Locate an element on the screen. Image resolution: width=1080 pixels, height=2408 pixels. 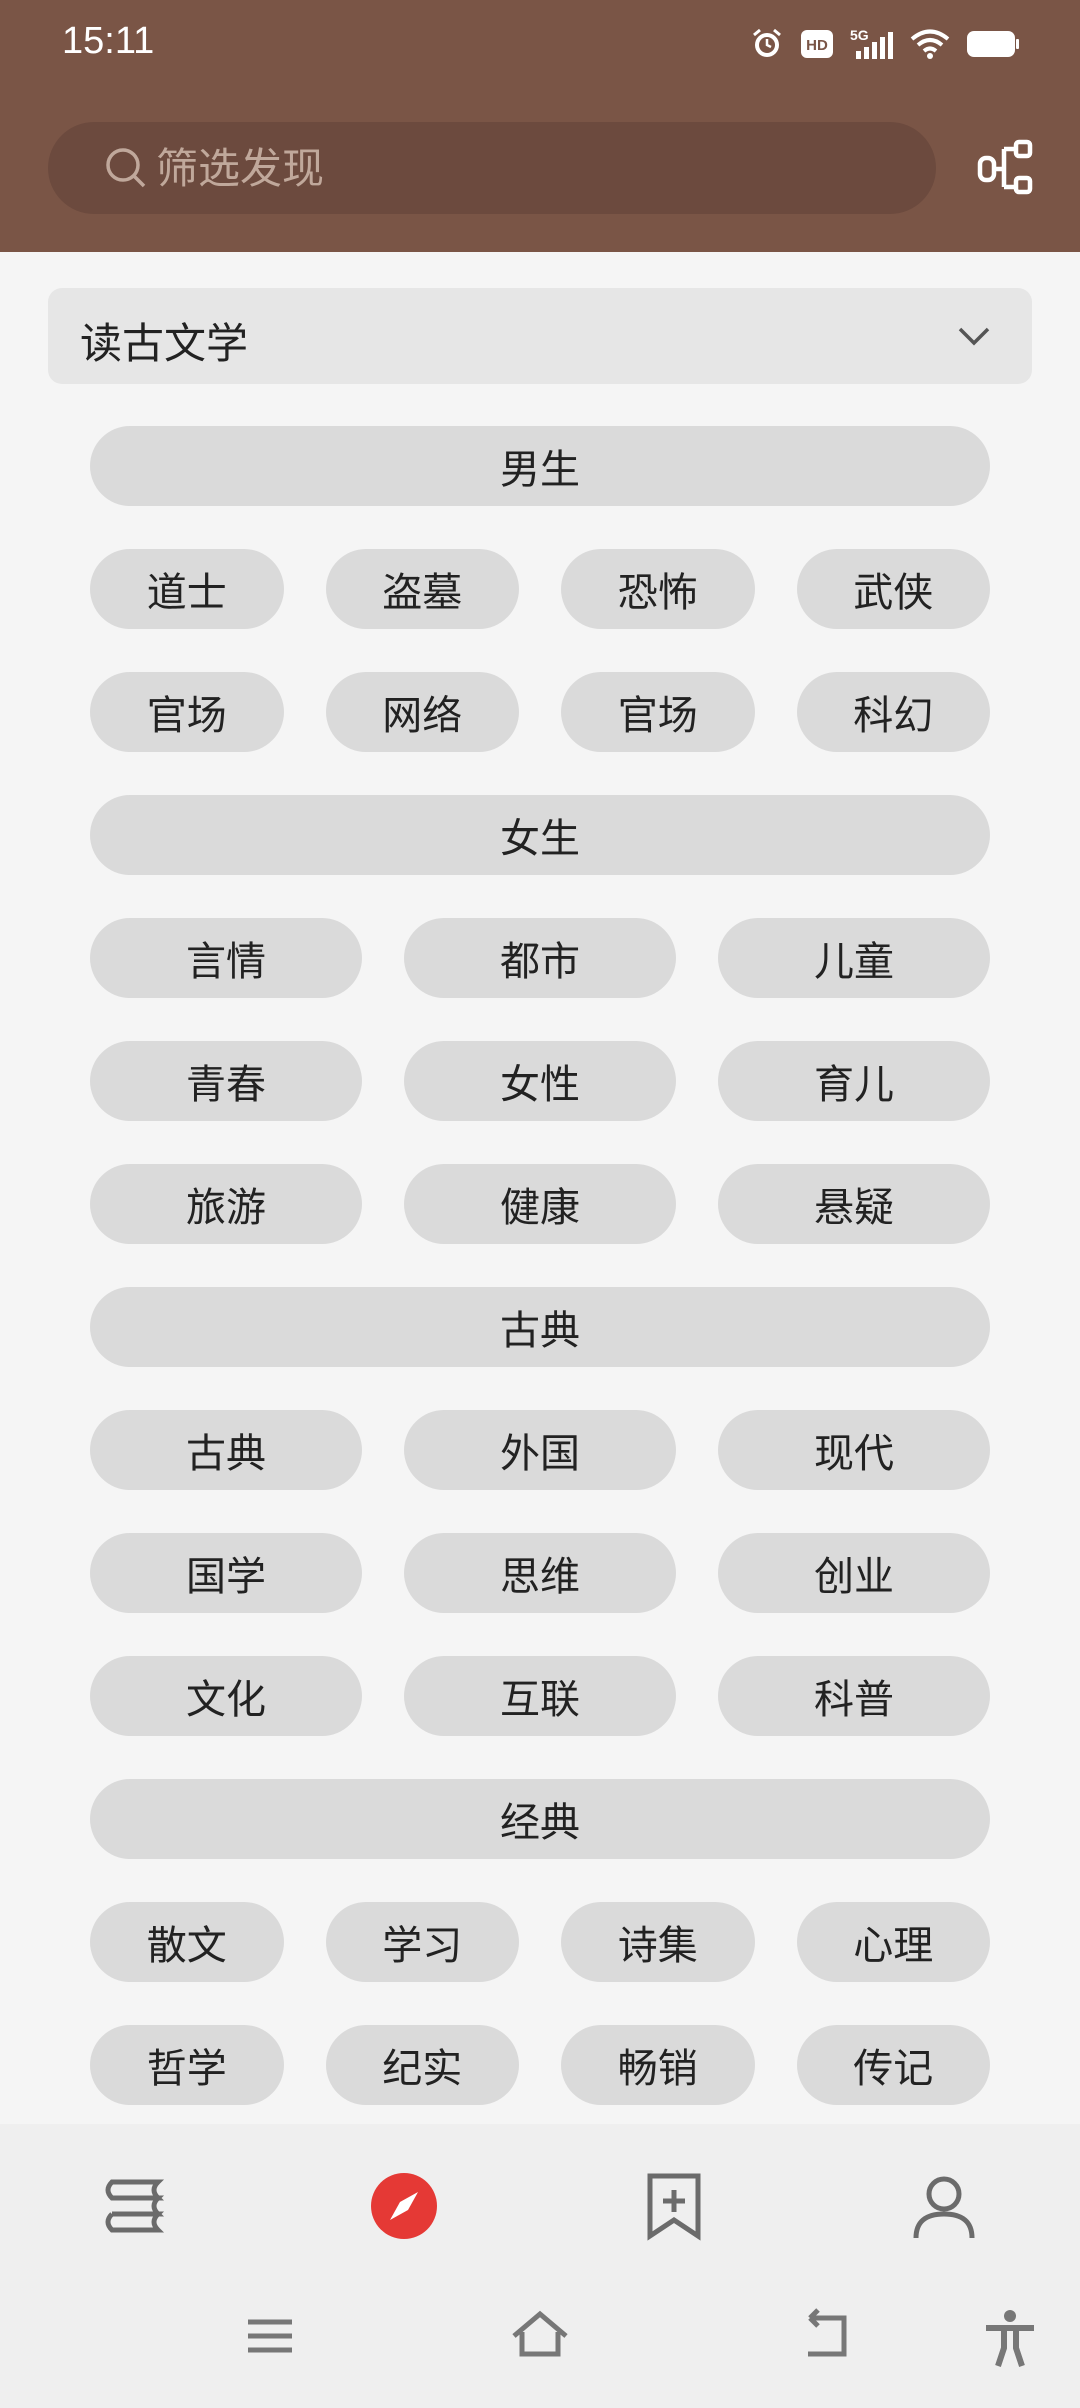
signal-5g-icon: 5G is located at coordinates (871, 43).